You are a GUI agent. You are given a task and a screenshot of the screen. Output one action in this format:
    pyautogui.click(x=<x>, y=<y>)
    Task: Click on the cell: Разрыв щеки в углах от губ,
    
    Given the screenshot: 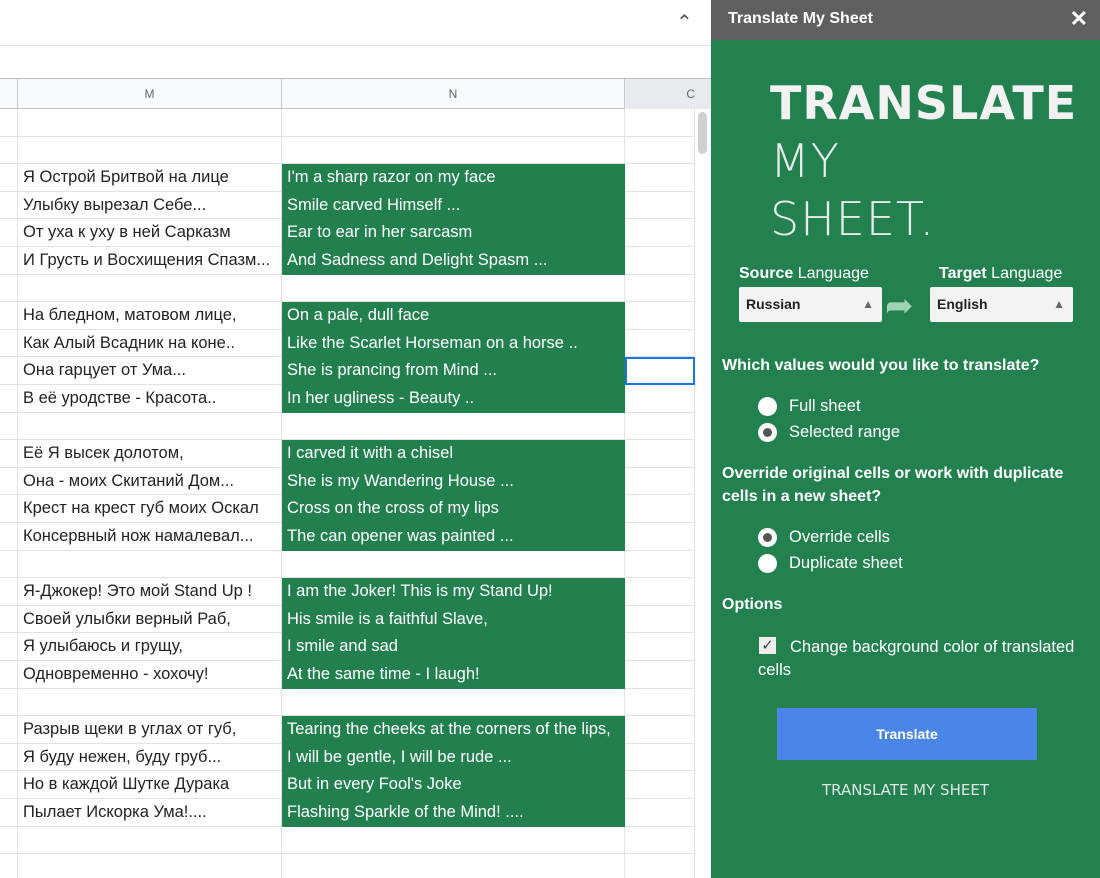 What is the action you would take?
    pyautogui.click(x=150, y=730)
    